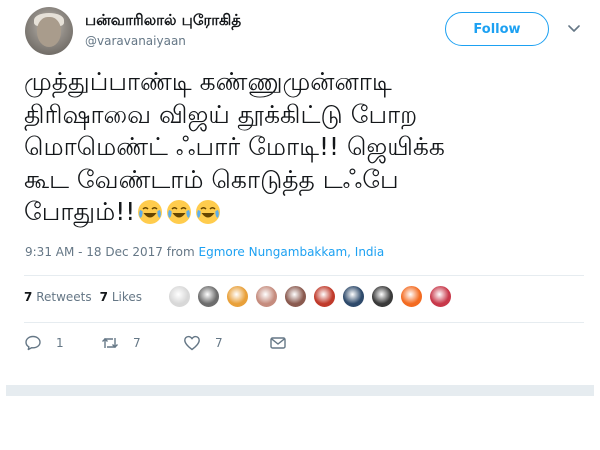 This screenshot has height=450, width=600. I want to click on direct-message-button, so click(278, 343).